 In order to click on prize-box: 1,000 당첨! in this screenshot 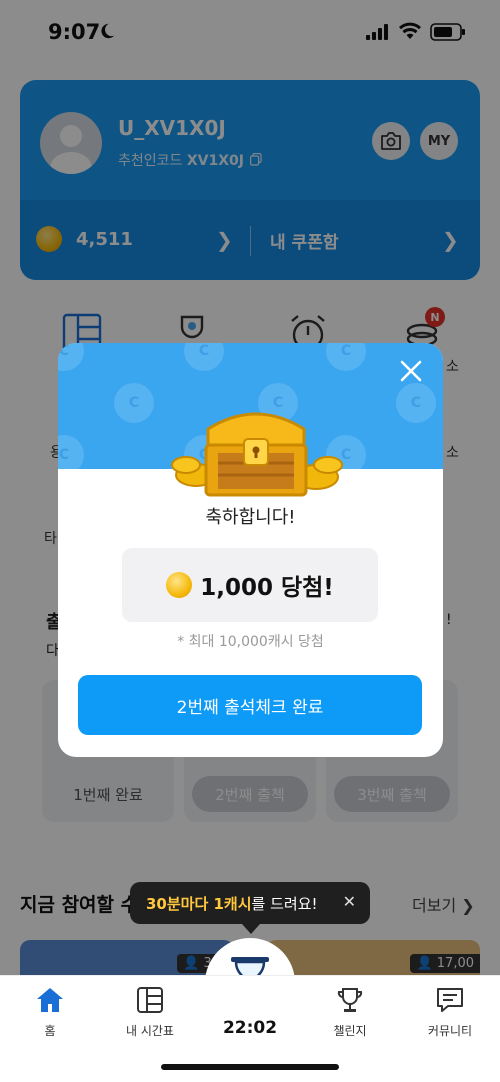, I will do `click(250, 585)`.